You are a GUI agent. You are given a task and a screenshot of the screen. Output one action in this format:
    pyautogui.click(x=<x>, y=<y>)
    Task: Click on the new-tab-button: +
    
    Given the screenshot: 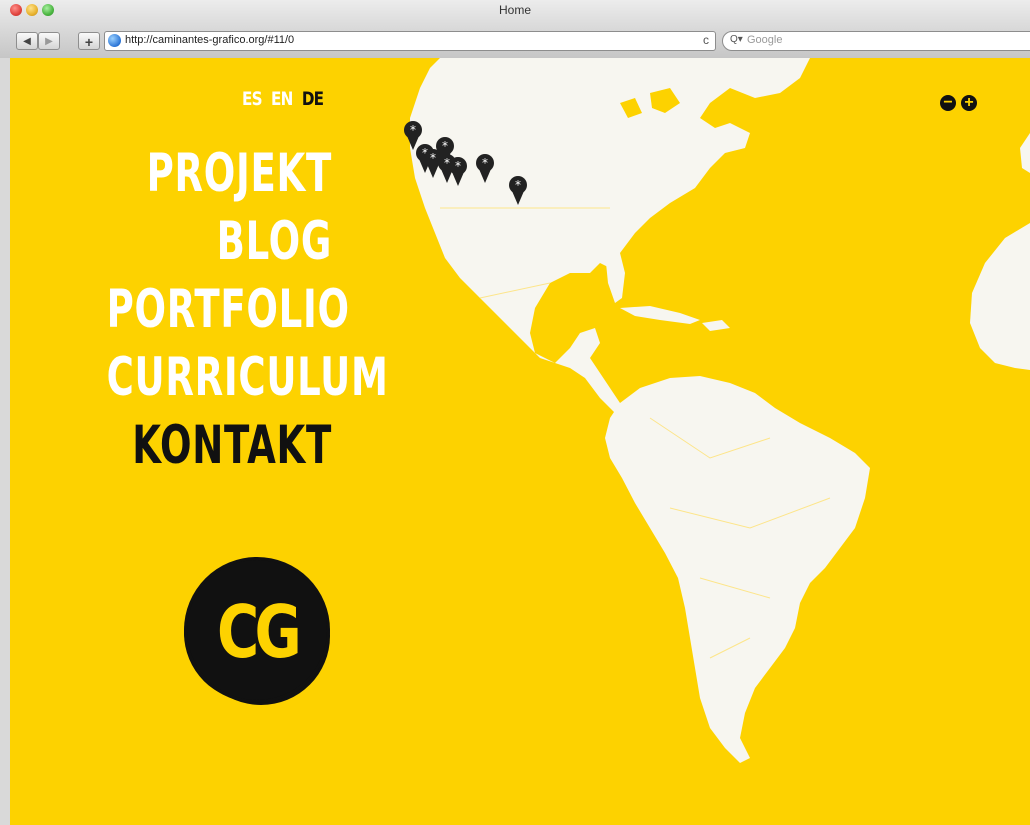 What is the action you would take?
    pyautogui.click(x=89, y=41)
    